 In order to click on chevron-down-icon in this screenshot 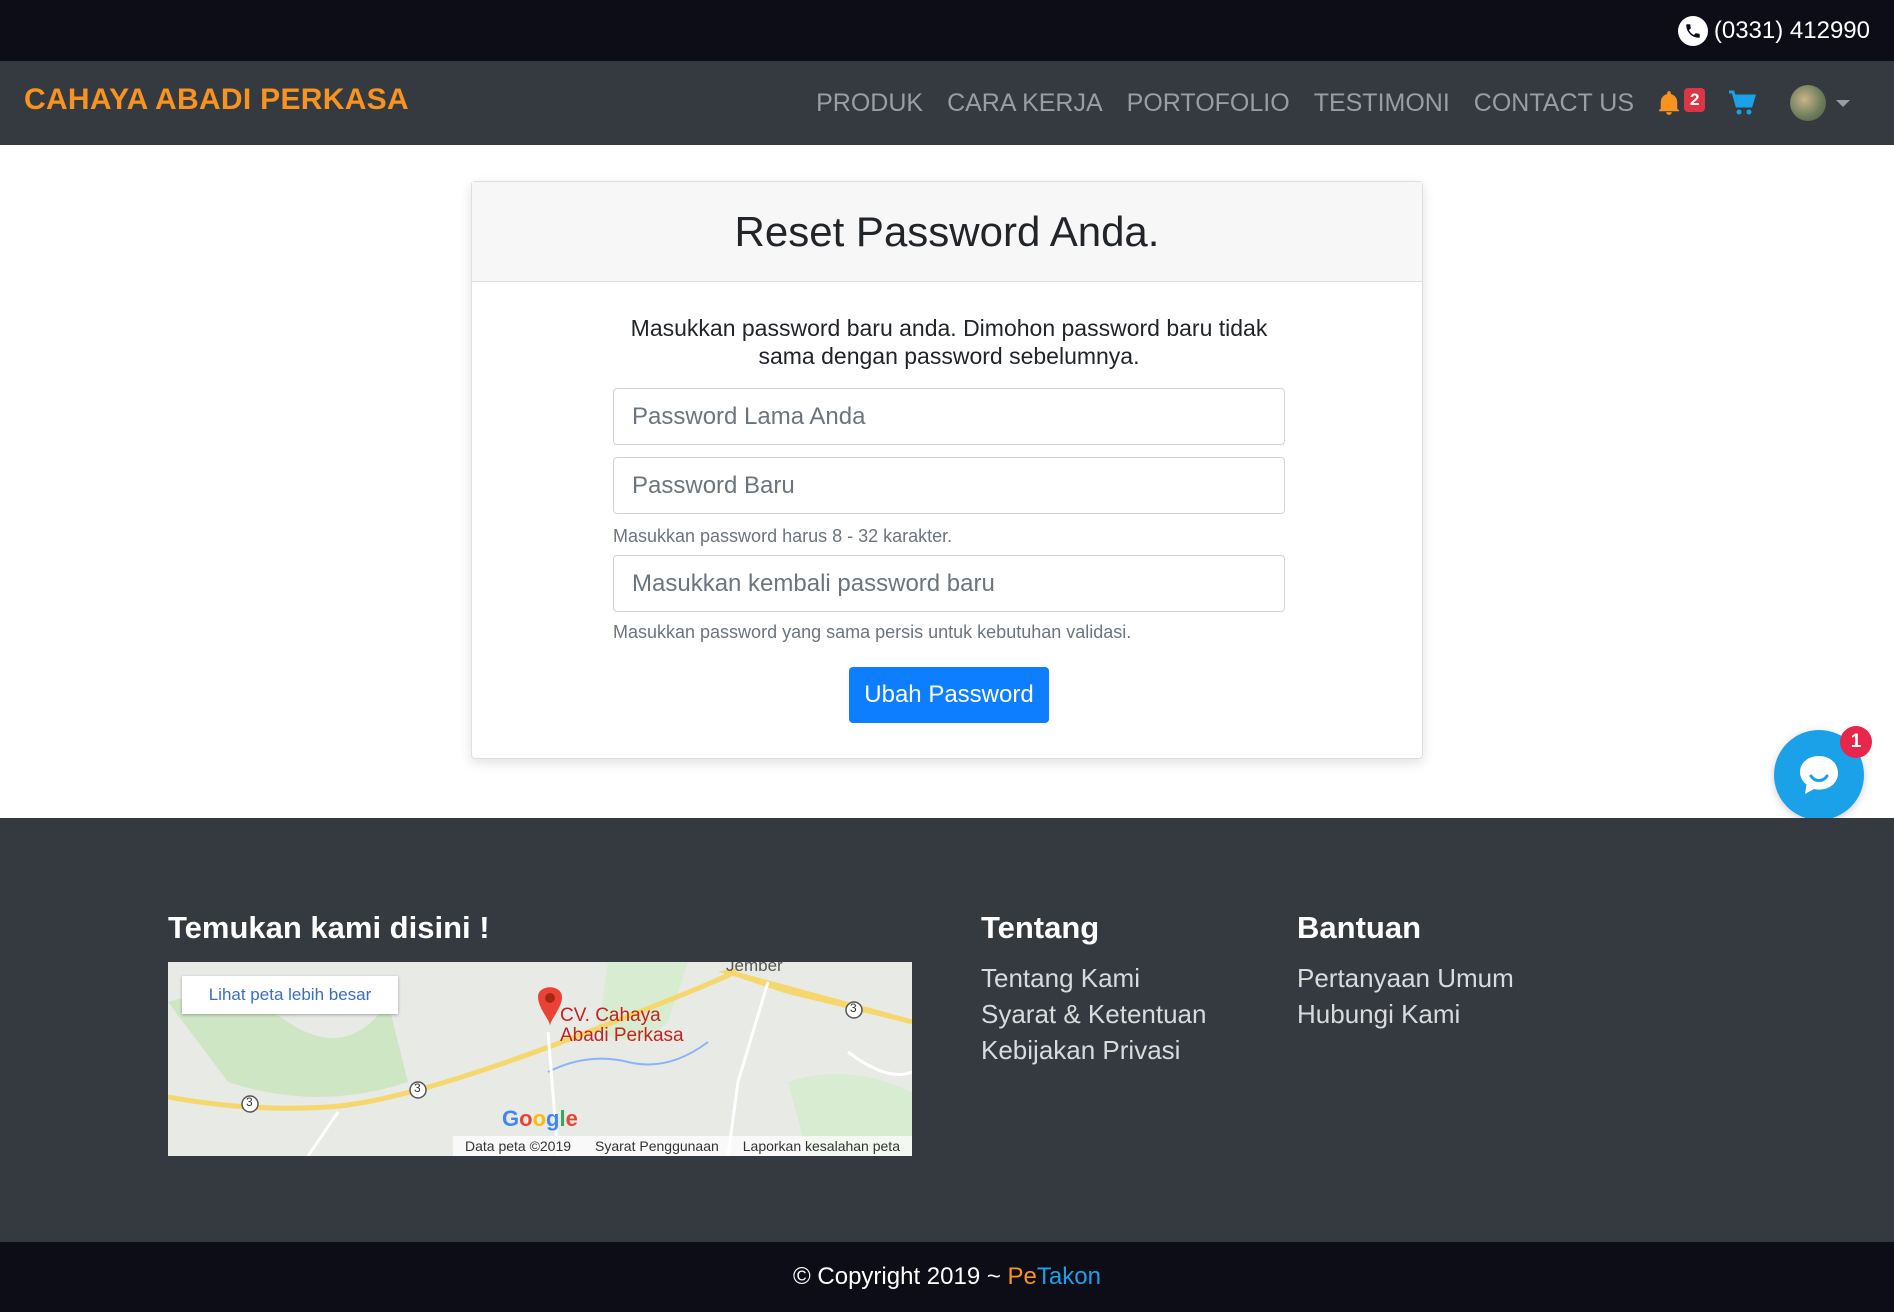, I will do `click(1843, 103)`.